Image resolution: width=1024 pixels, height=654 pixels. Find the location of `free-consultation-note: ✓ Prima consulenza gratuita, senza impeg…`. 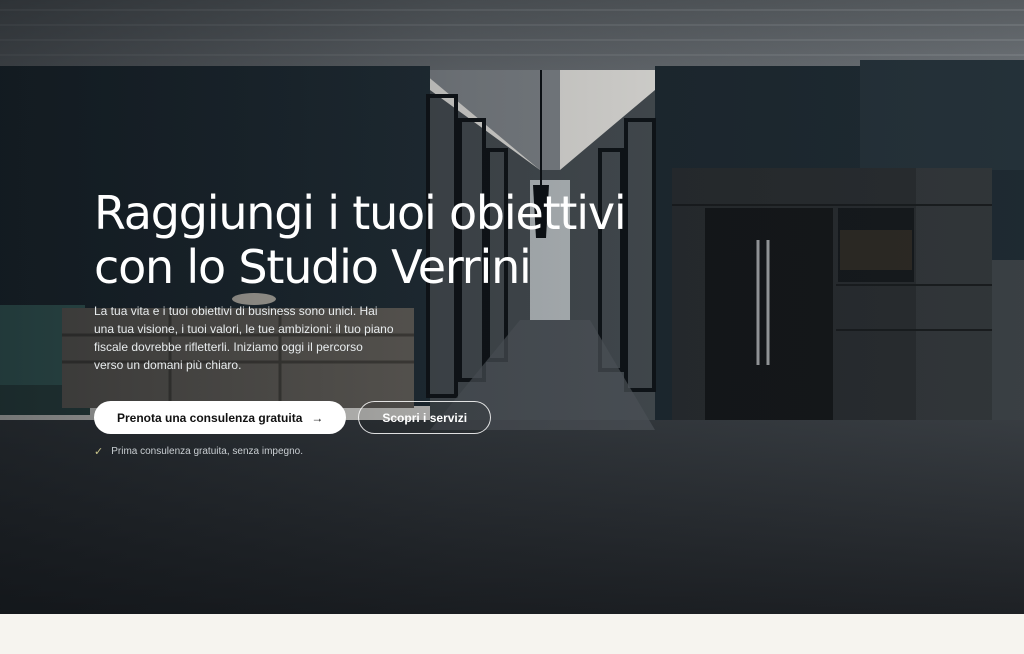

free-consultation-note: ✓ Prima consulenza gratuita, senza impeg… is located at coordinates (374, 451).